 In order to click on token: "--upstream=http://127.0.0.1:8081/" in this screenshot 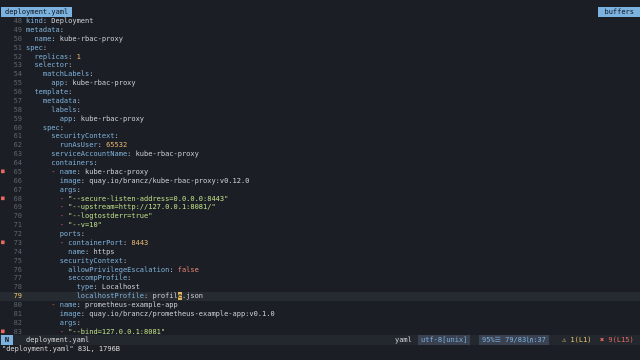, I will do `click(142, 207)`.